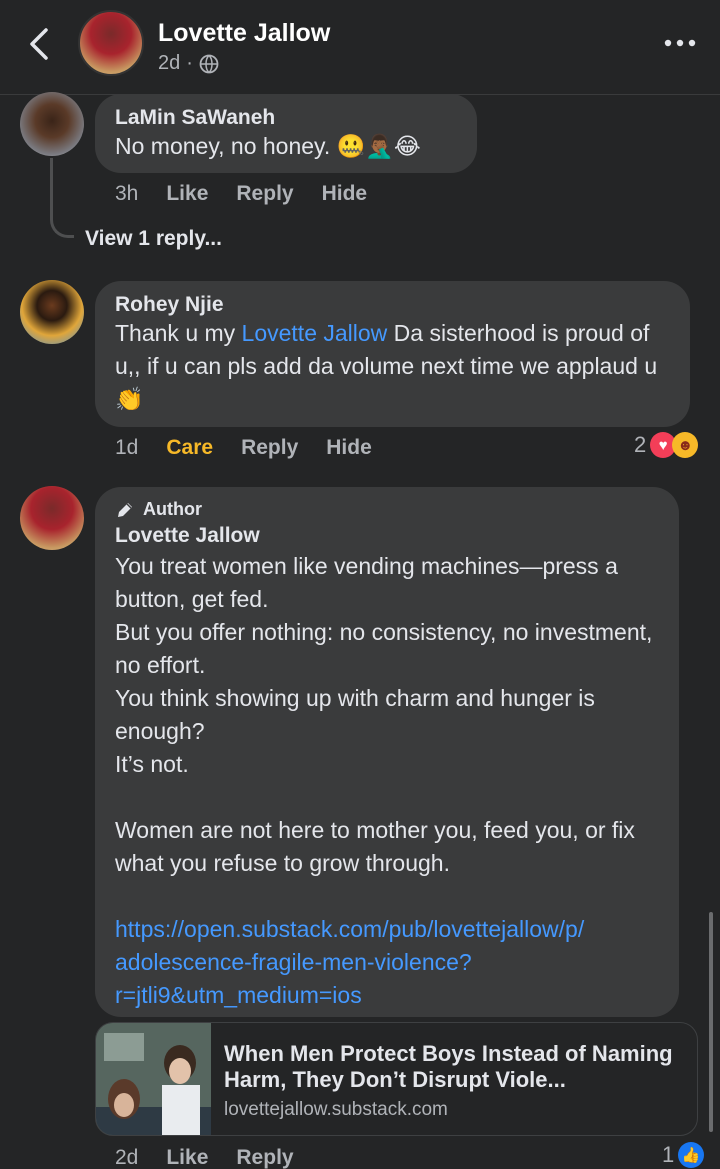  Describe the element at coordinates (315, 333) in the screenshot. I see `mention-link: Lovette Jallow` at that location.